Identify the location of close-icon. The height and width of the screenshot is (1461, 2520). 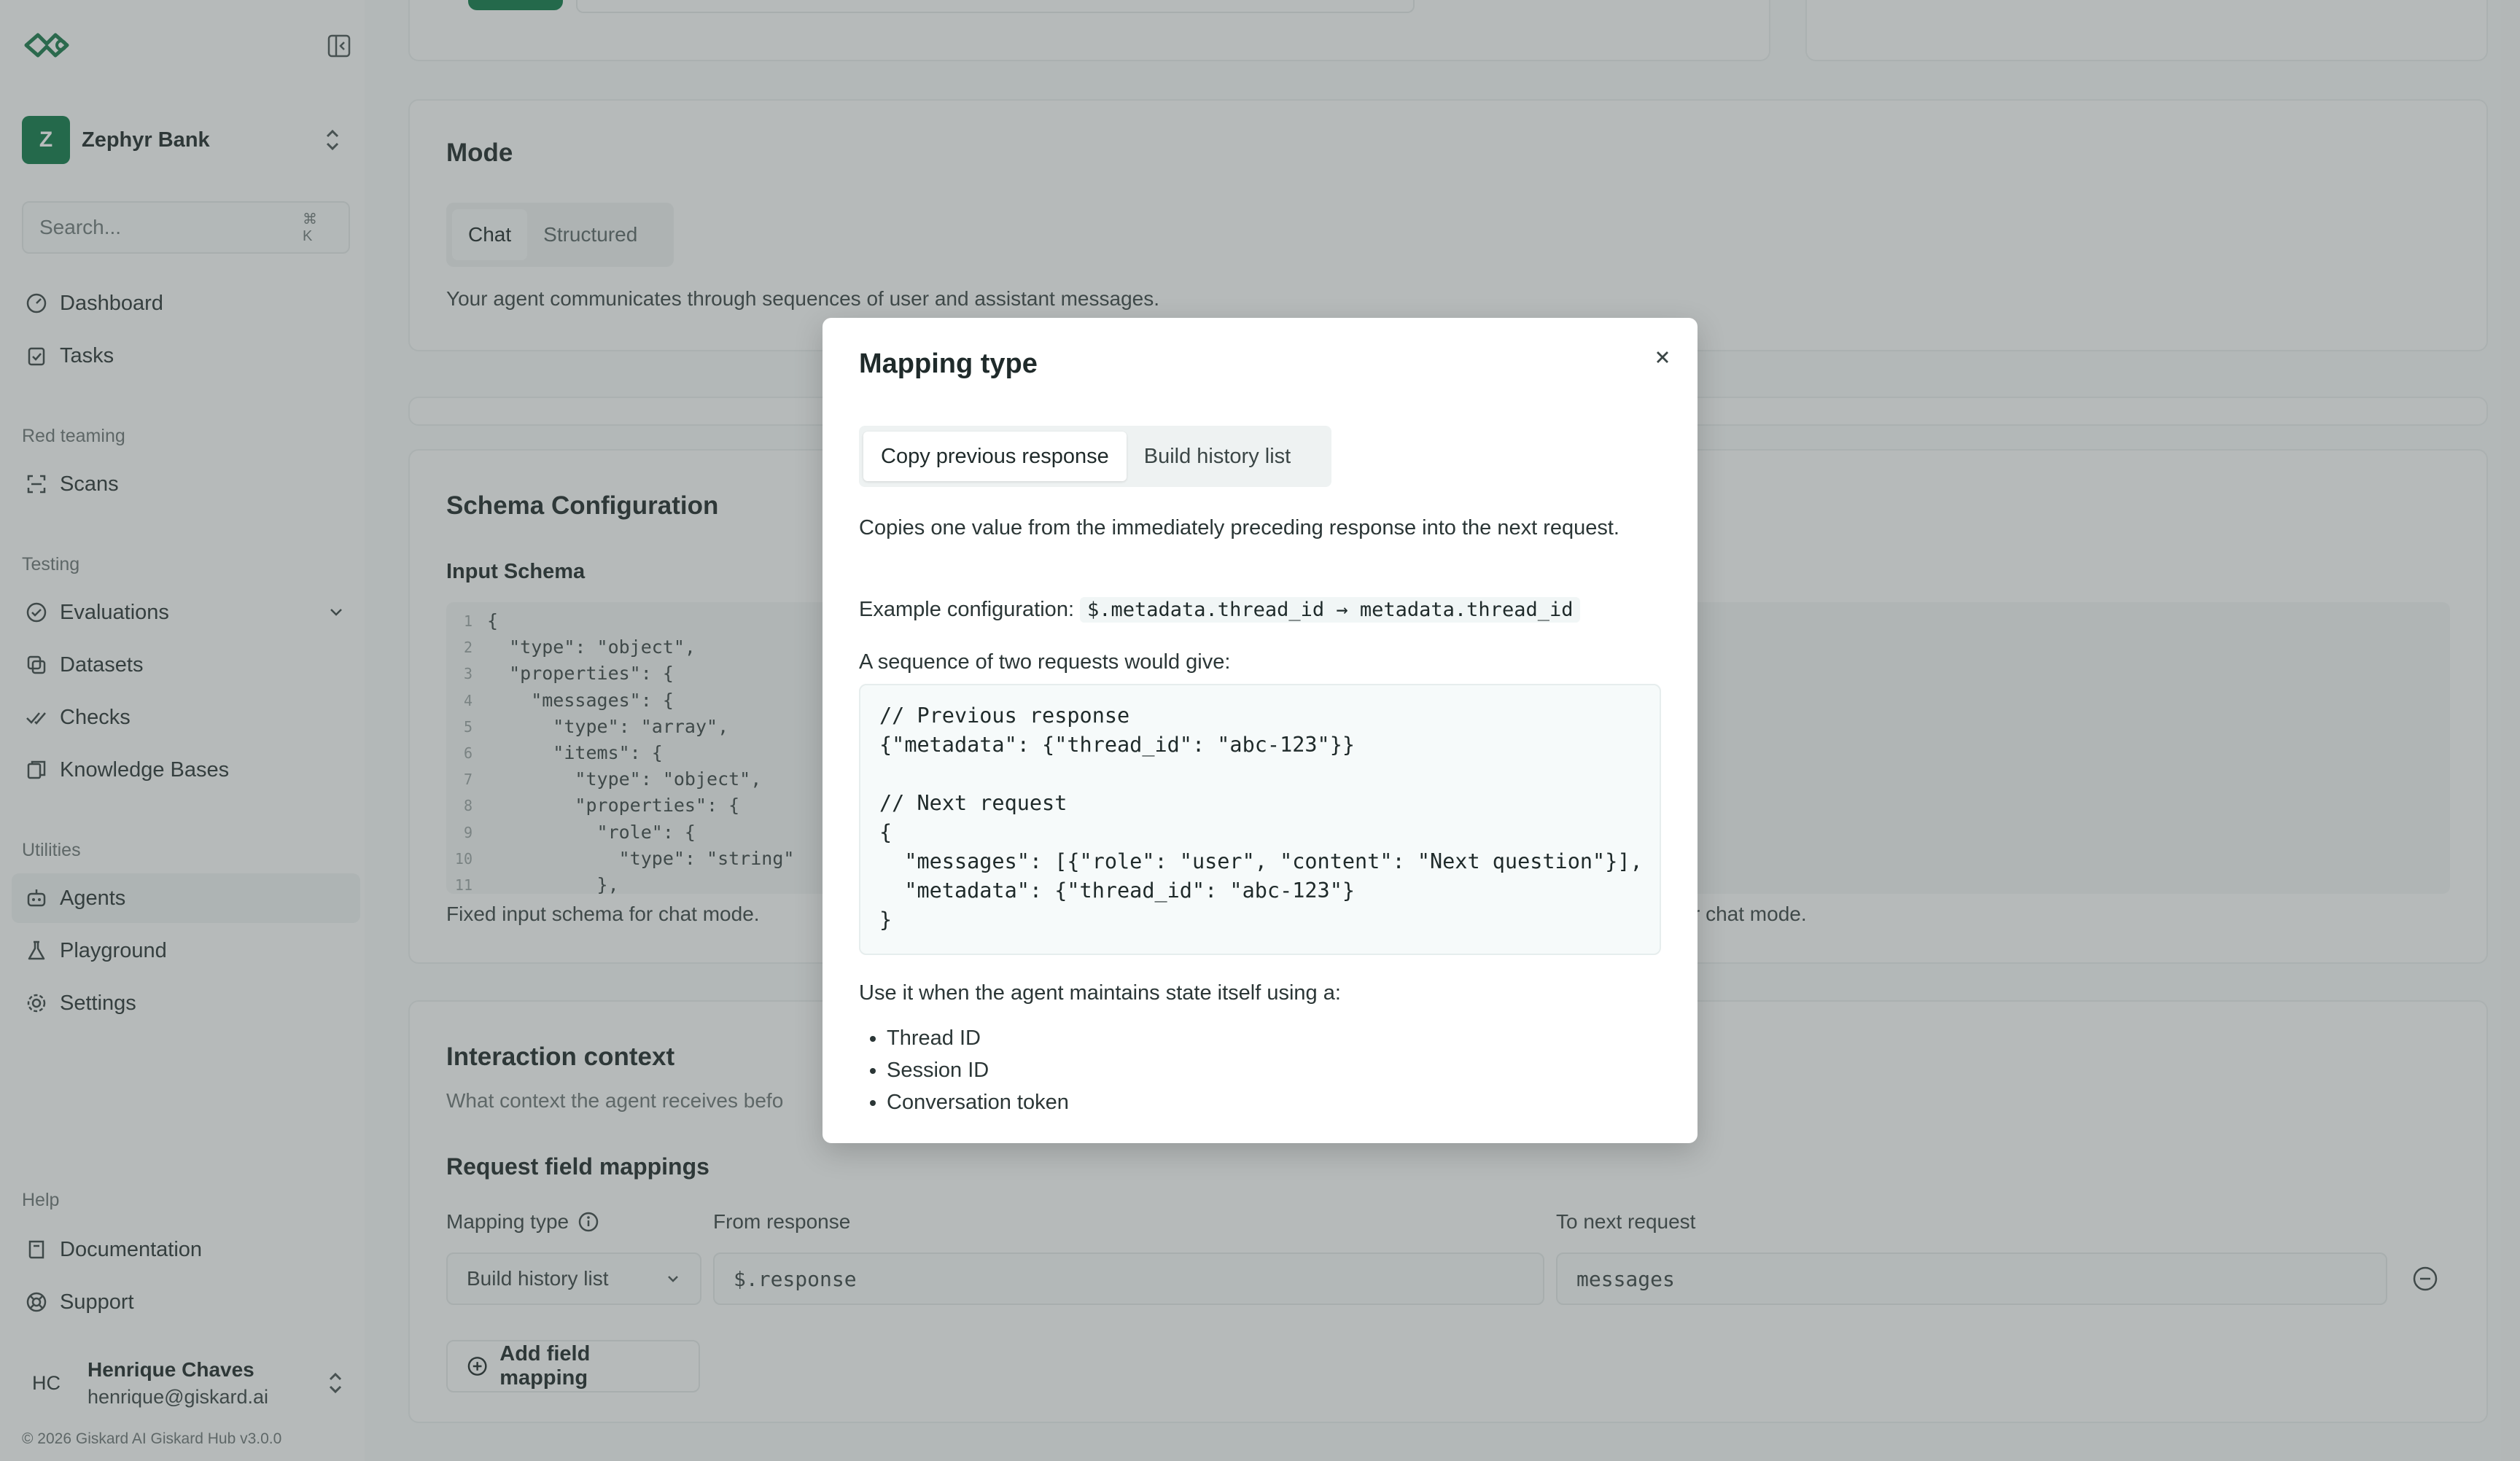
(1662, 357).